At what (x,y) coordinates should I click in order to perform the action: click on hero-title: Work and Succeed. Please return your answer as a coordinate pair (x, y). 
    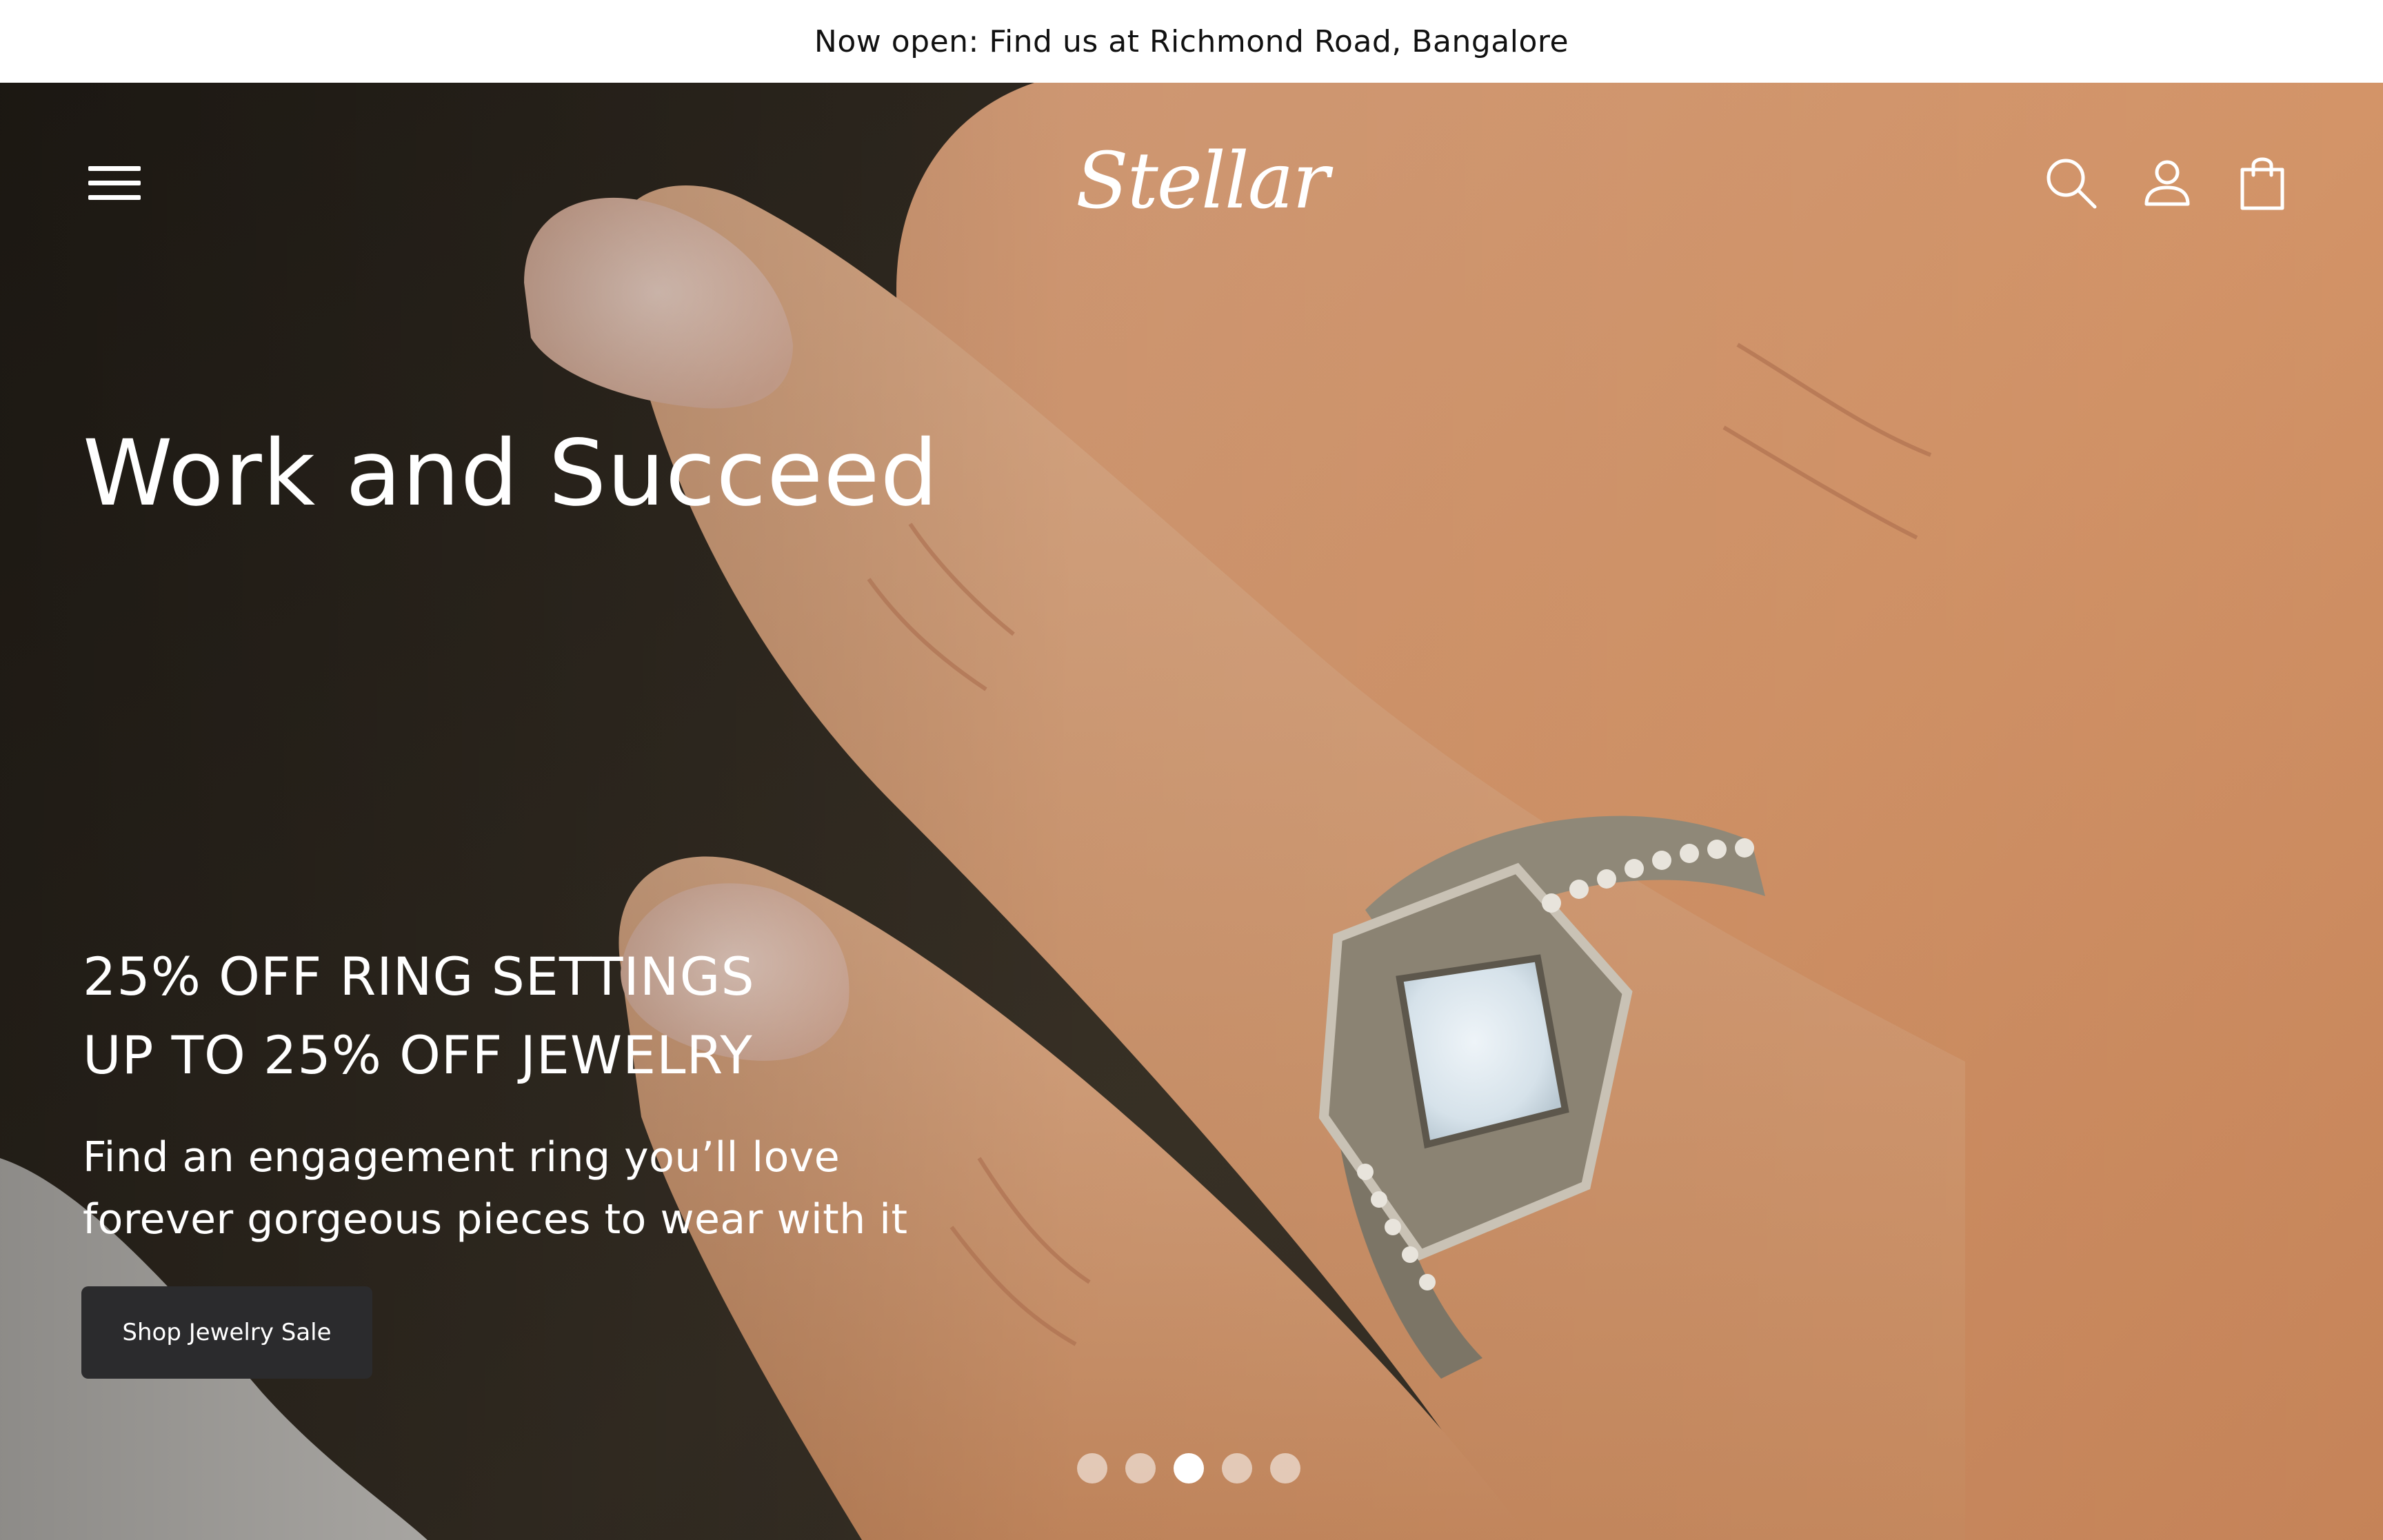
    Looking at the image, I should click on (511, 474).